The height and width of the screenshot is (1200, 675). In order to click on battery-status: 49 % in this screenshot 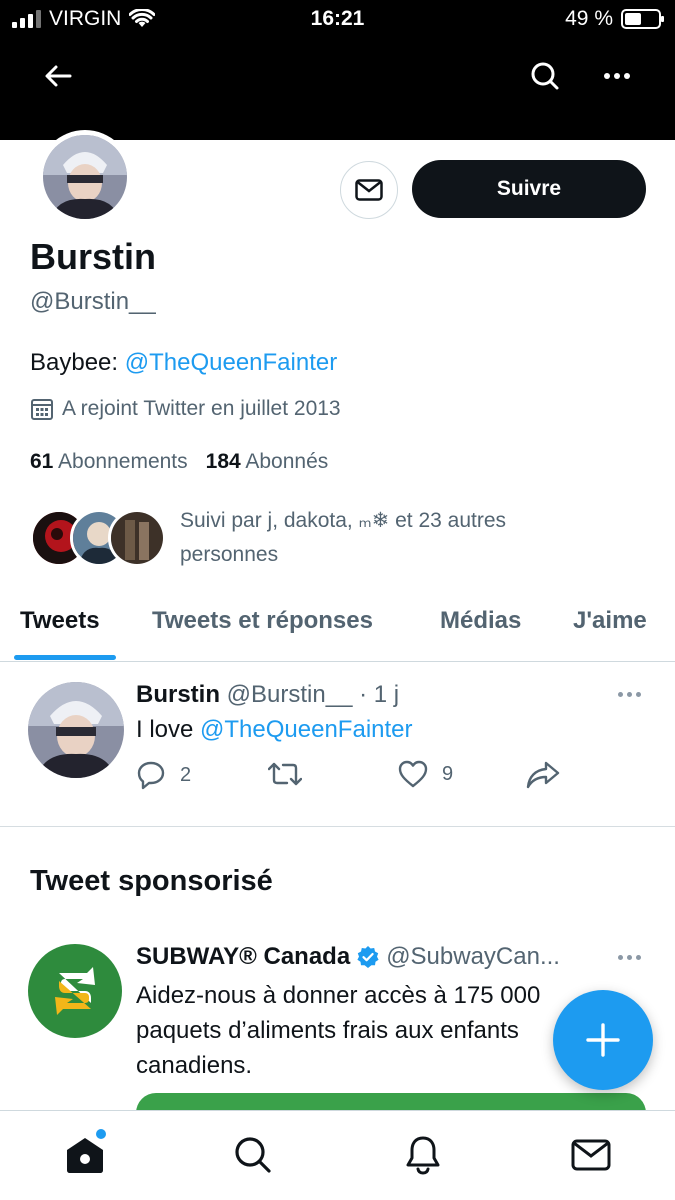, I will do `click(614, 19)`.